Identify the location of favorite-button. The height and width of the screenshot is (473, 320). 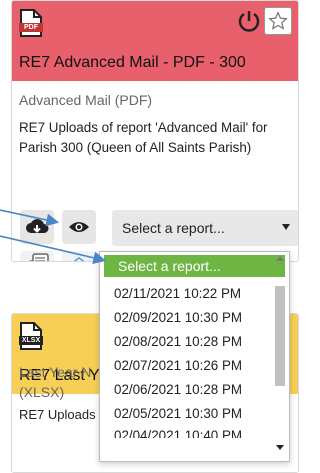
(278, 21).